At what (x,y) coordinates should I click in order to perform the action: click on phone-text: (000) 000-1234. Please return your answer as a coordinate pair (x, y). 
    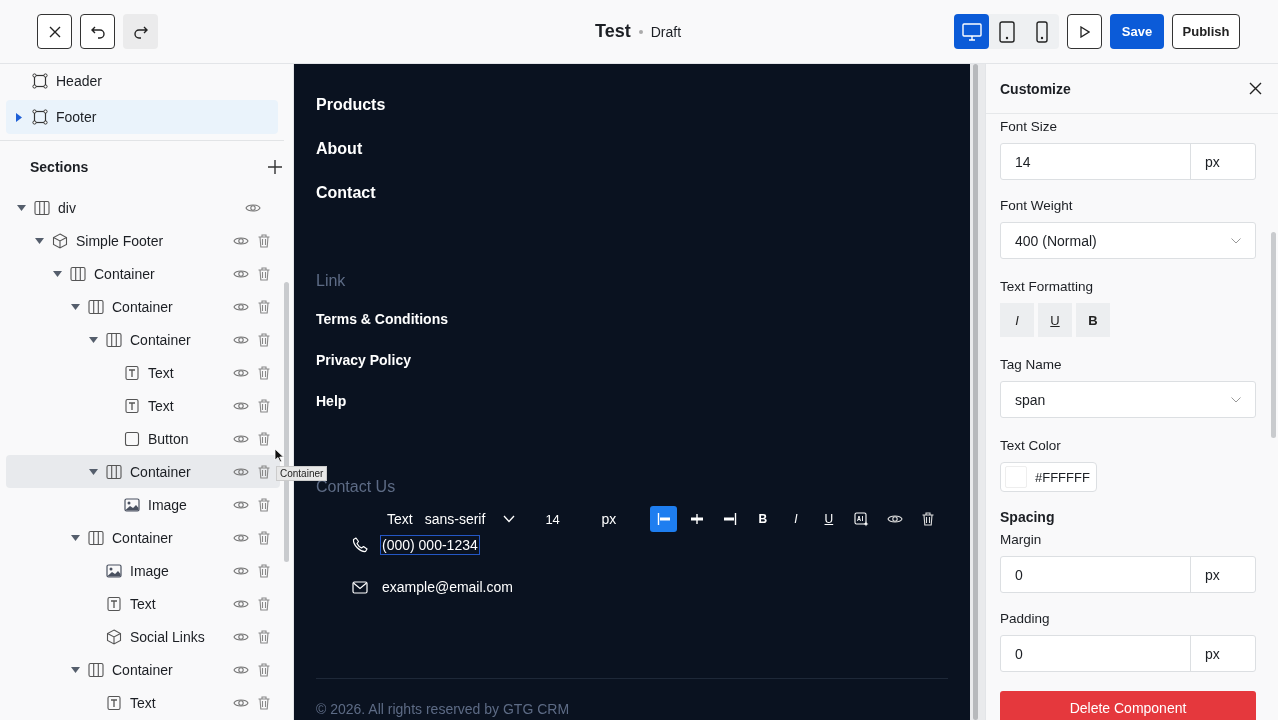
    Looking at the image, I should click on (430, 545).